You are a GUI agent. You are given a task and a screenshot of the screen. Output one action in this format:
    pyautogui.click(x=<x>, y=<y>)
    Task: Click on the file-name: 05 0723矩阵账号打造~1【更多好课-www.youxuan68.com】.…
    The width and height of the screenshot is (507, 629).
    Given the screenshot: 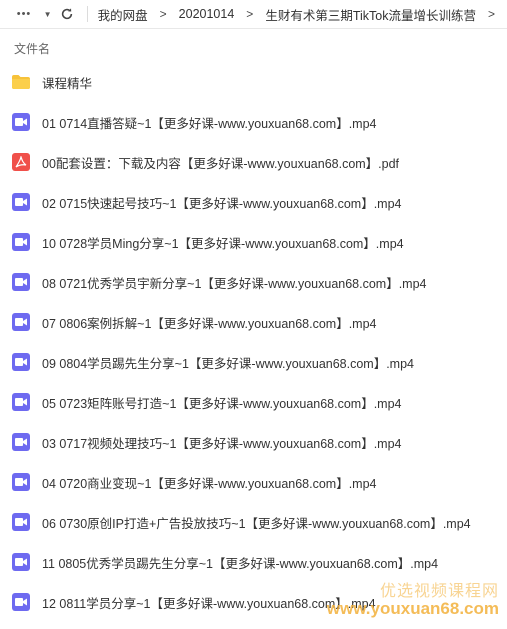 What is the action you would take?
    pyautogui.click(x=222, y=403)
    